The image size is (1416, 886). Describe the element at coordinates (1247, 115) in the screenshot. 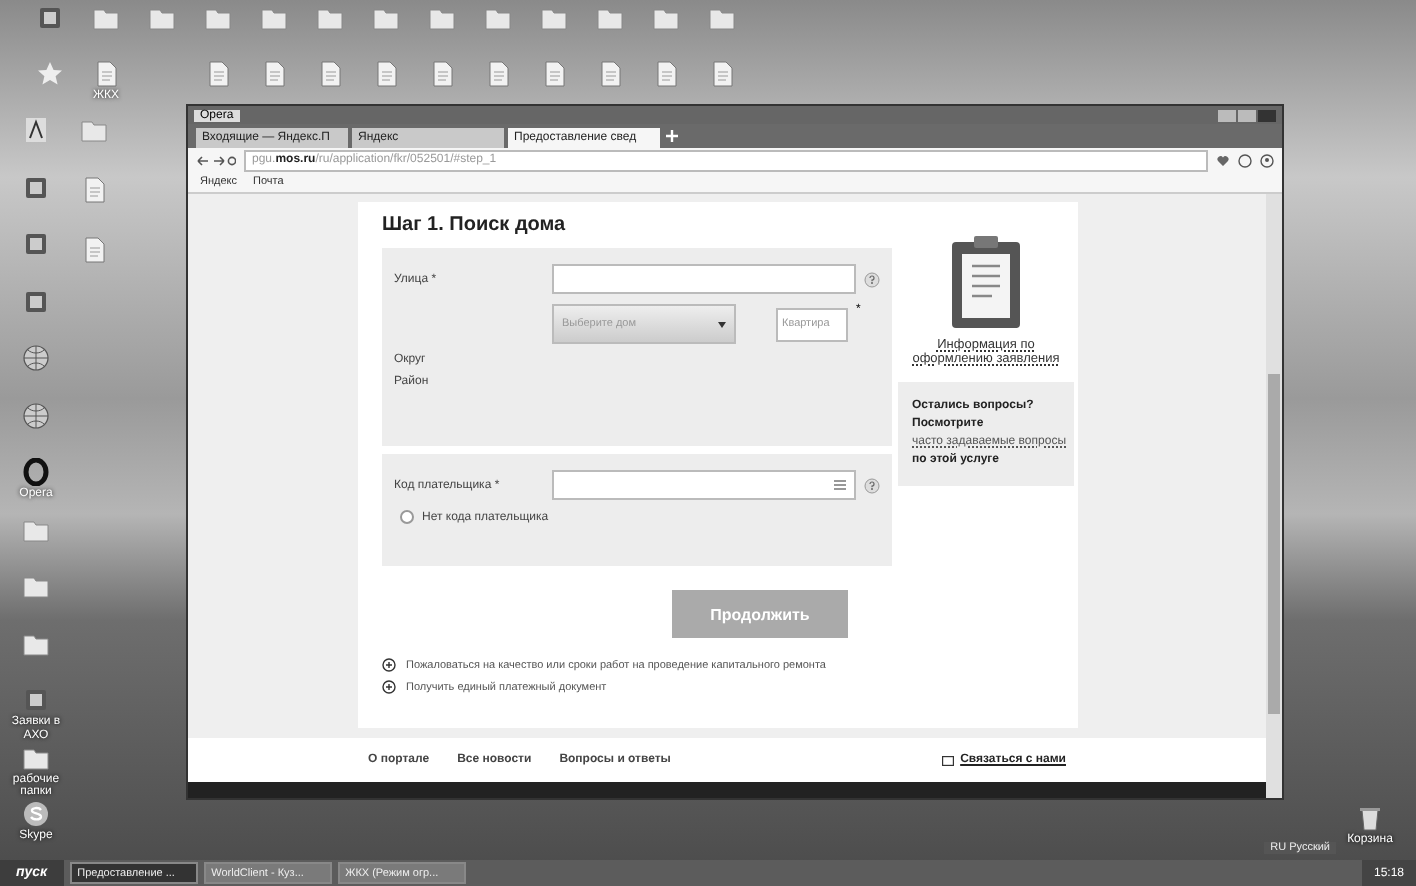

I see `maximize-button` at that location.